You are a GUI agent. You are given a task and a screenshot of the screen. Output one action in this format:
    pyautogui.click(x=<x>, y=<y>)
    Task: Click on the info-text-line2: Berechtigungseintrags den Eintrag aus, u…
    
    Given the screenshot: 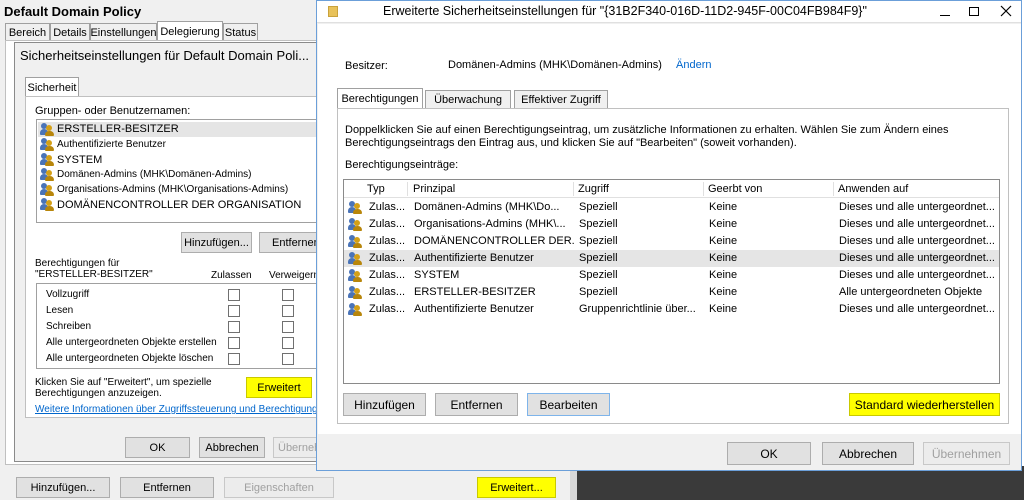 What is the action you would take?
    pyautogui.click(x=571, y=143)
    